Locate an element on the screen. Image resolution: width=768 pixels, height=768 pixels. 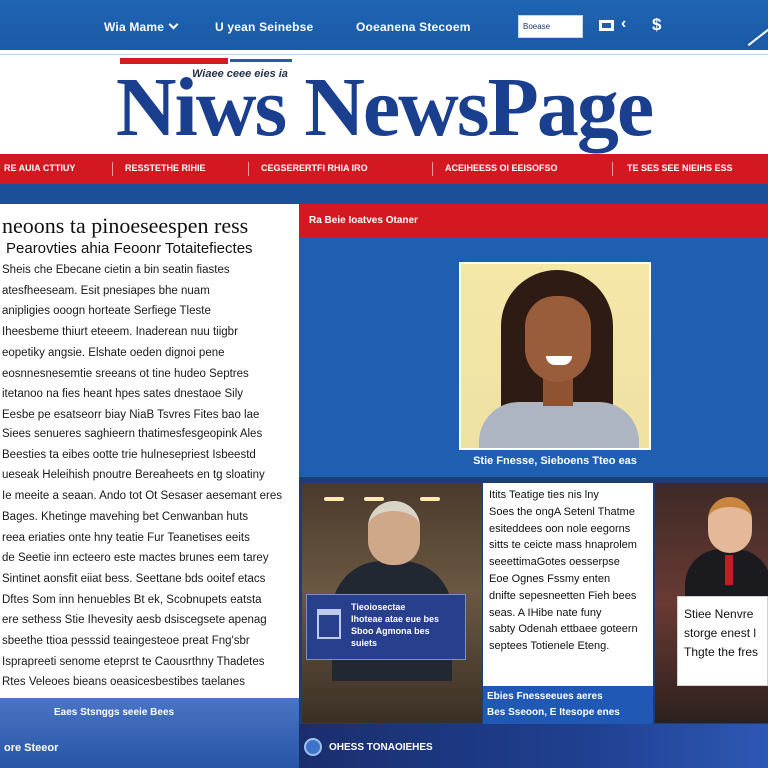
section-link-3: CEGSERERTFI RHIA IRO is located at coordinates (314, 168).